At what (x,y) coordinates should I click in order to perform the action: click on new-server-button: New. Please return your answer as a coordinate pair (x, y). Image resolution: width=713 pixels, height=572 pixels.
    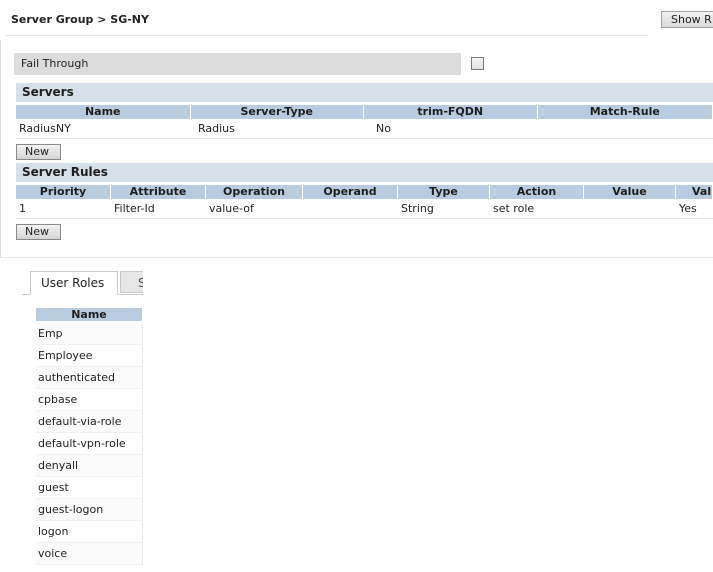
    Looking at the image, I should click on (38, 152).